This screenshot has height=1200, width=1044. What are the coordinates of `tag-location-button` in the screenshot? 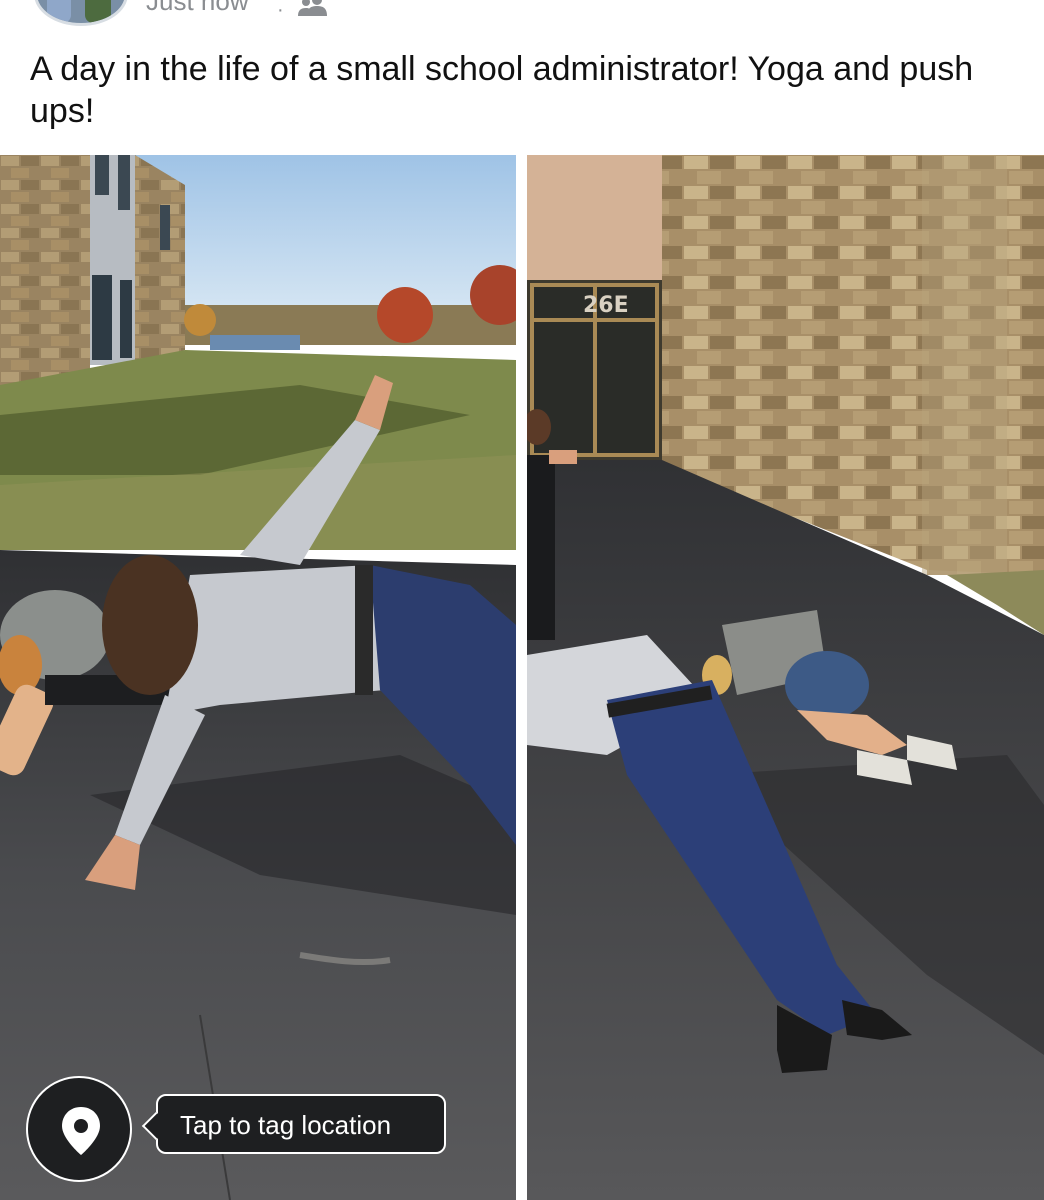 It's located at (79, 1129).